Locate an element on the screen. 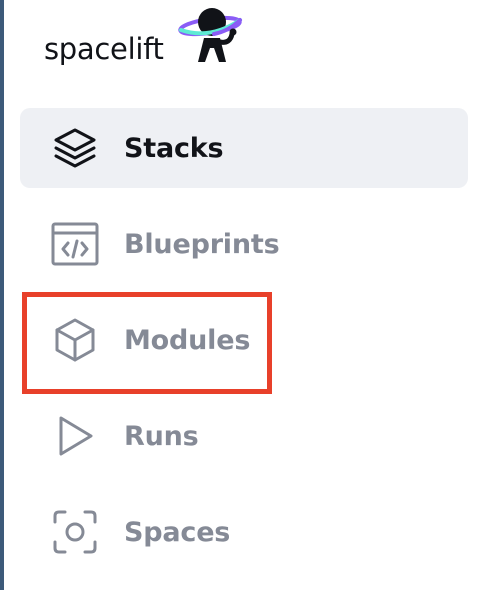 The image size is (484, 590). nav-item-modules: Modules is located at coordinates (244, 340).